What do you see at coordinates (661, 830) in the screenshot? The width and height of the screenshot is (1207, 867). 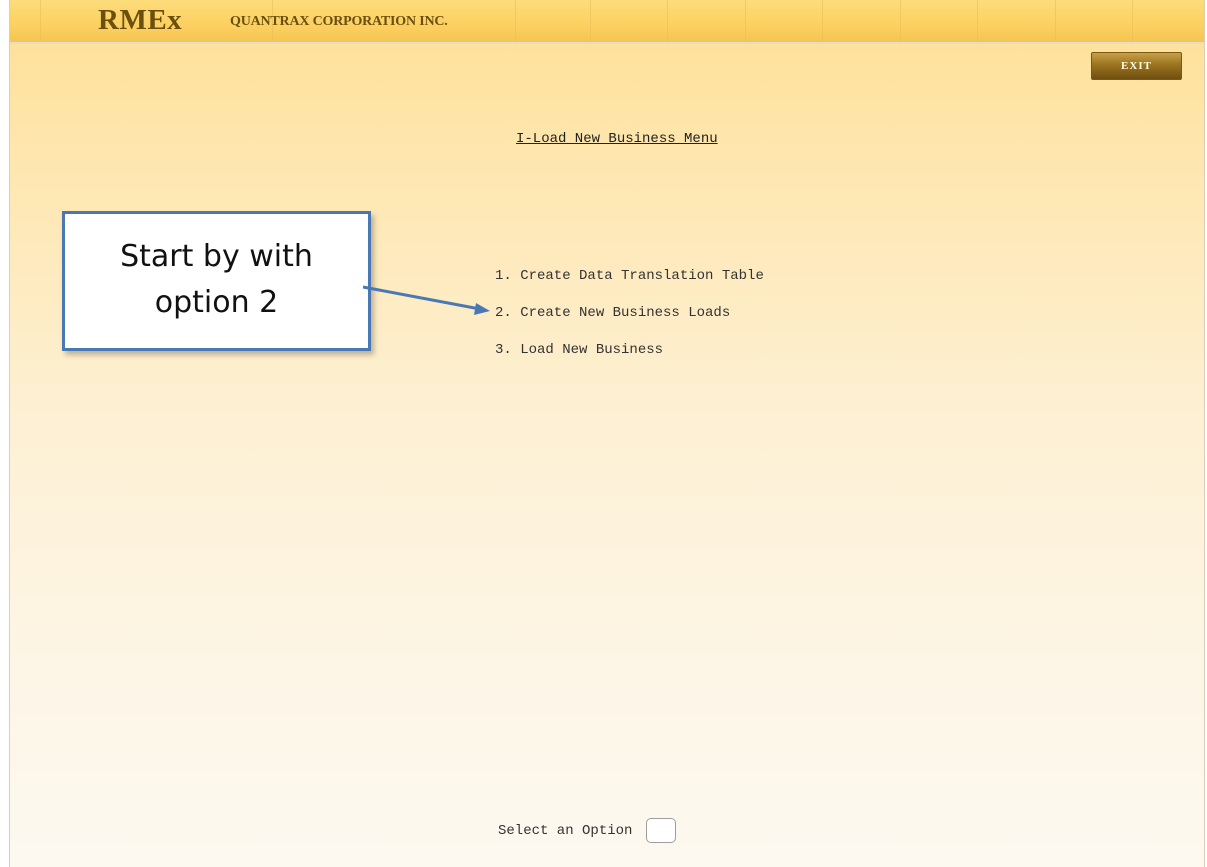 I see `select-option-input` at bounding box center [661, 830].